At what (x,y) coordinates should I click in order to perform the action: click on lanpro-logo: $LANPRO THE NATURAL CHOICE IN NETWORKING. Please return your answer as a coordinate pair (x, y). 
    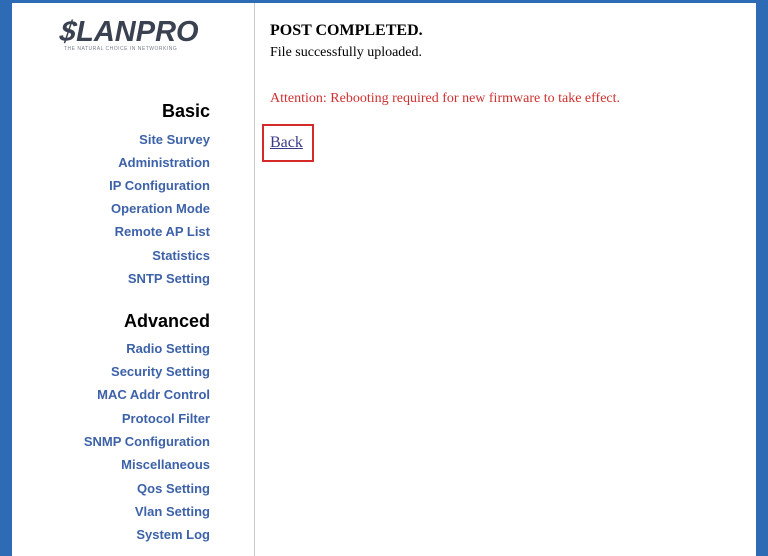
    Looking at the image, I should click on (138, 36).